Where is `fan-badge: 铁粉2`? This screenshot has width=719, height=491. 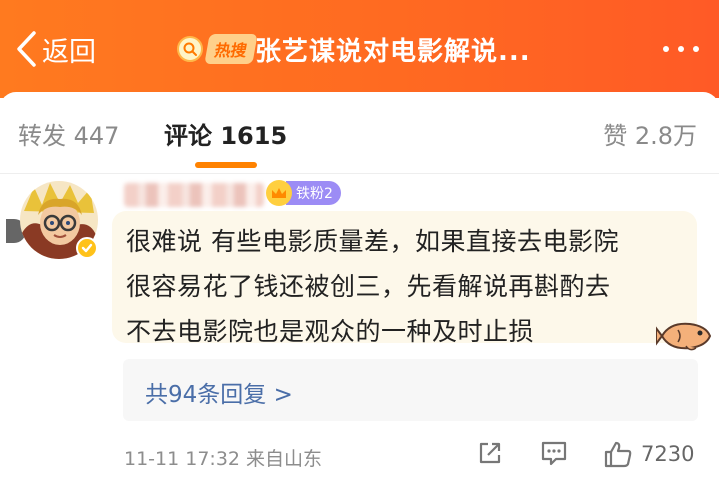
fan-badge: 铁粉2 is located at coordinates (303, 193).